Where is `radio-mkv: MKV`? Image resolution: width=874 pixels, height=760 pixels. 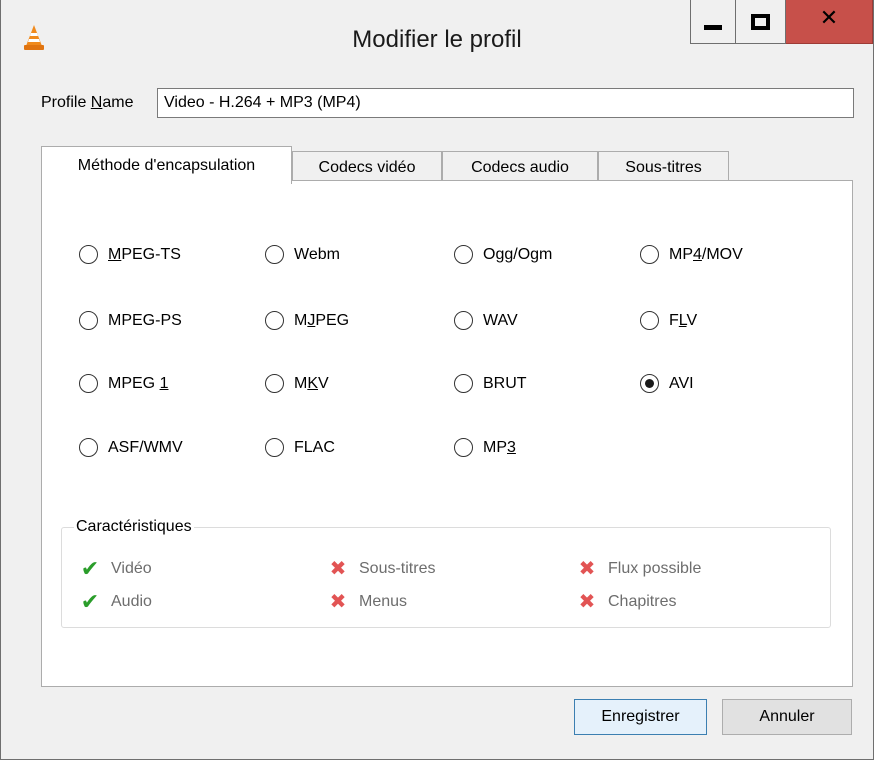 radio-mkv: MKV is located at coordinates (297, 383).